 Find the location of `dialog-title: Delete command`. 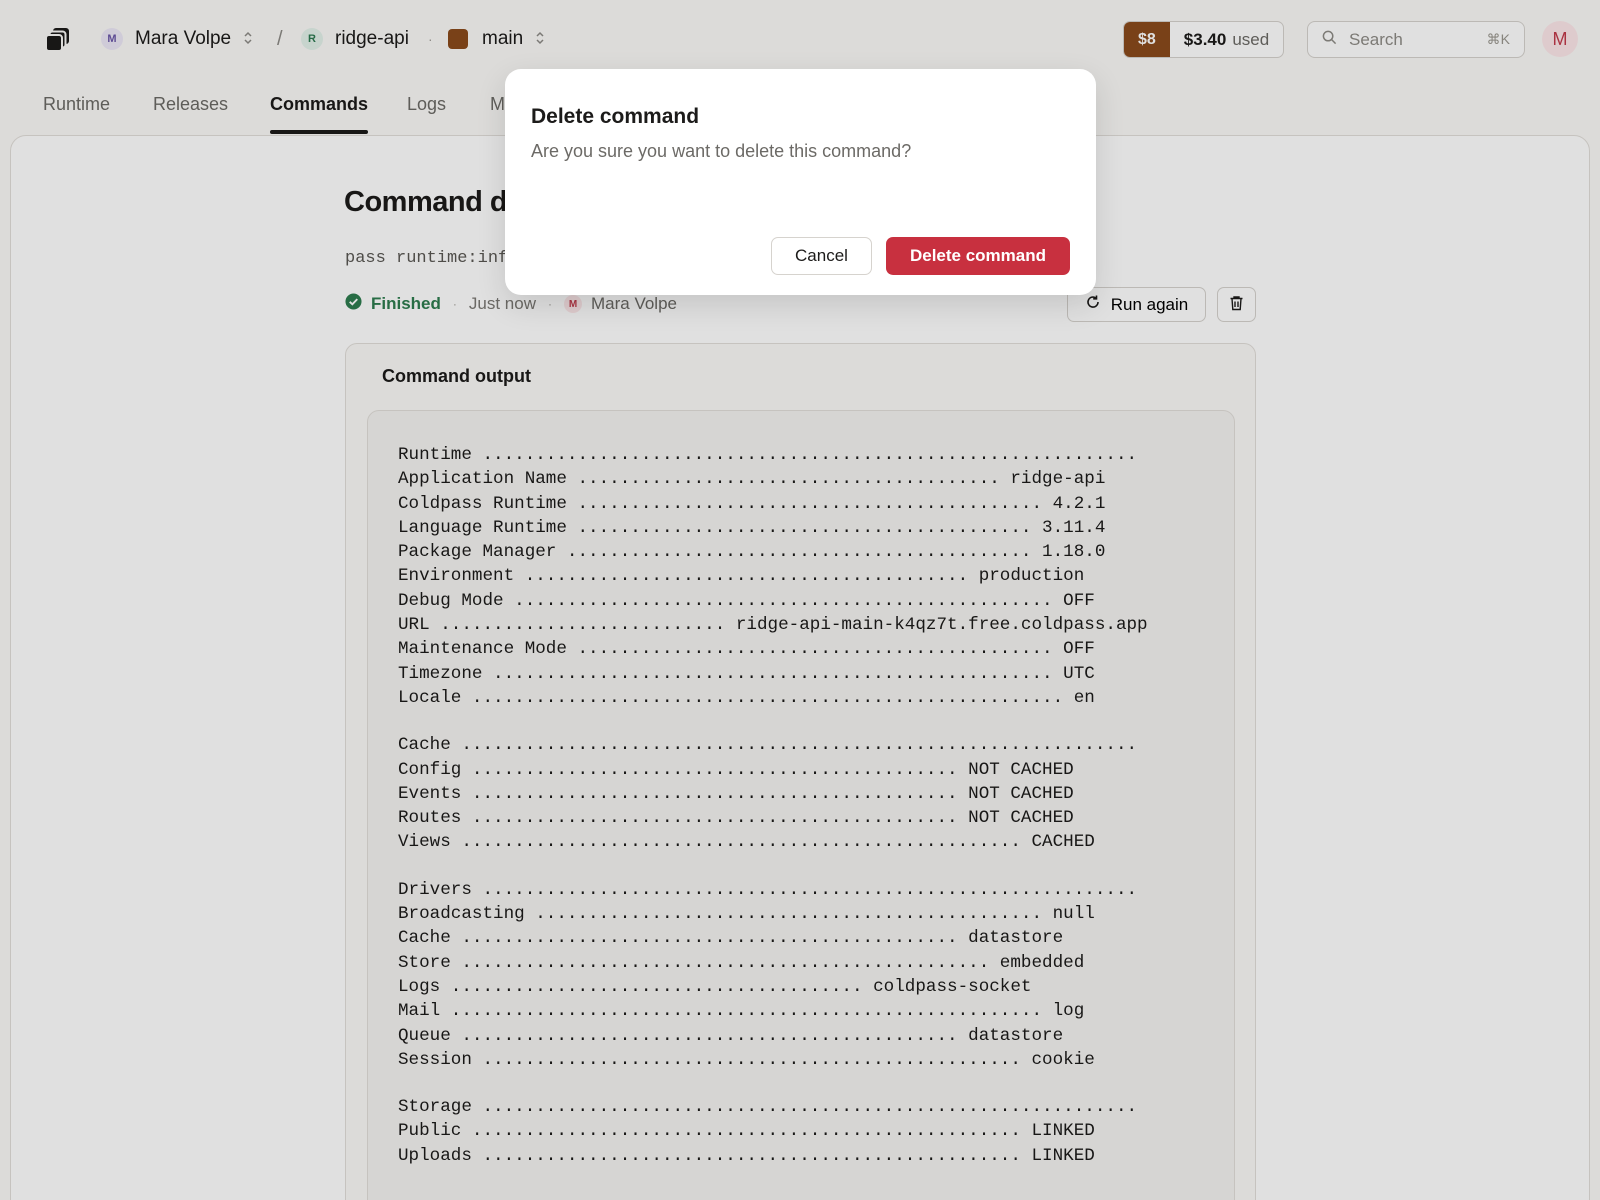

dialog-title: Delete command is located at coordinates (615, 116).